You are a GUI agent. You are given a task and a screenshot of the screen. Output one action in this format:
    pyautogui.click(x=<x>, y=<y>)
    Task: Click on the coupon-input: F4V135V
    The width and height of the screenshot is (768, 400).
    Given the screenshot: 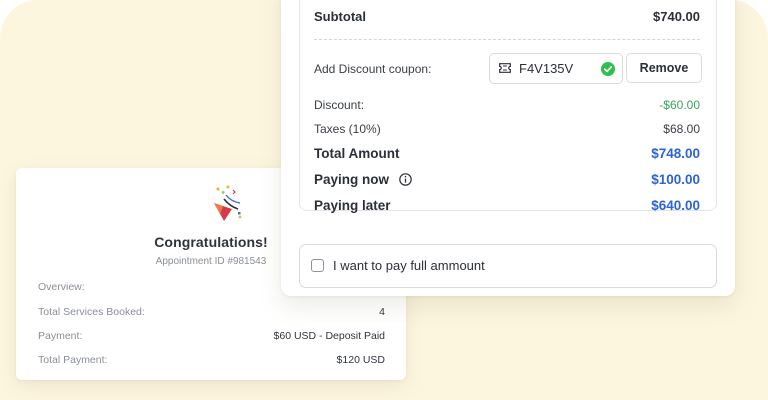 What is the action you would take?
    pyautogui.click(x=556, y=68)
    